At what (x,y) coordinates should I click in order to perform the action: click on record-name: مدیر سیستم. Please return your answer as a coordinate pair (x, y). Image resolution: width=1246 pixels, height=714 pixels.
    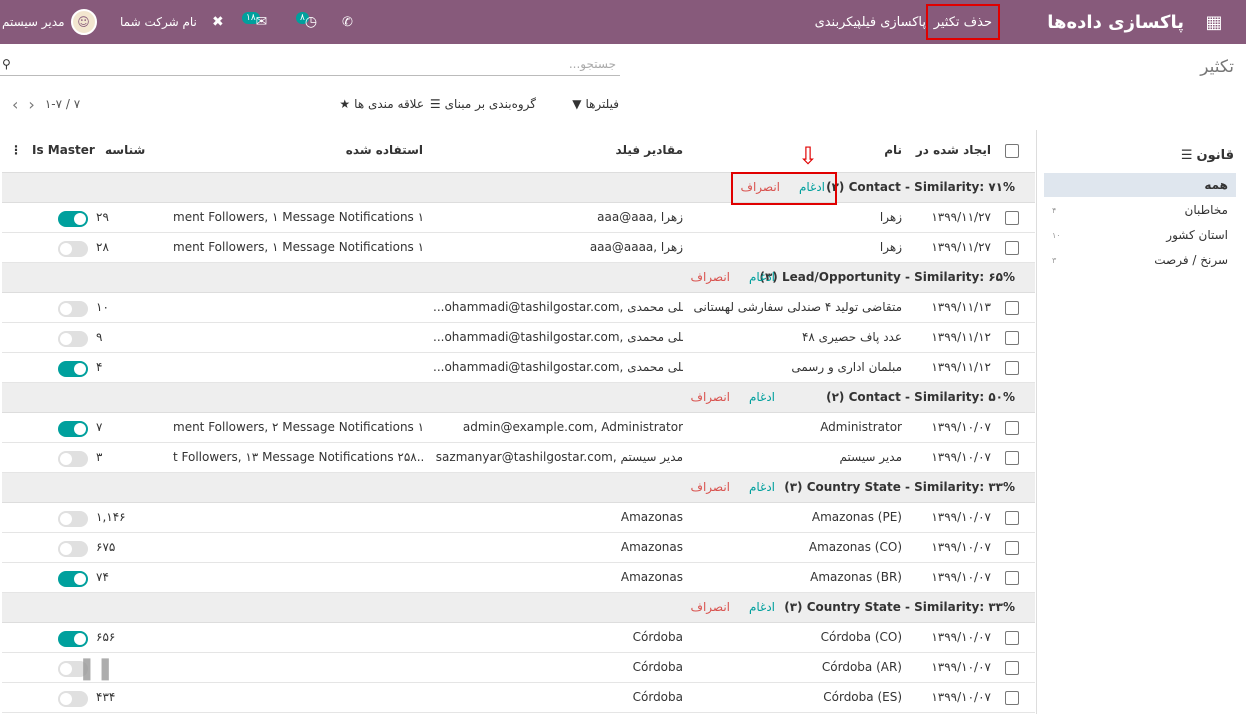
    Looking at the image, I should click on (871, 457).